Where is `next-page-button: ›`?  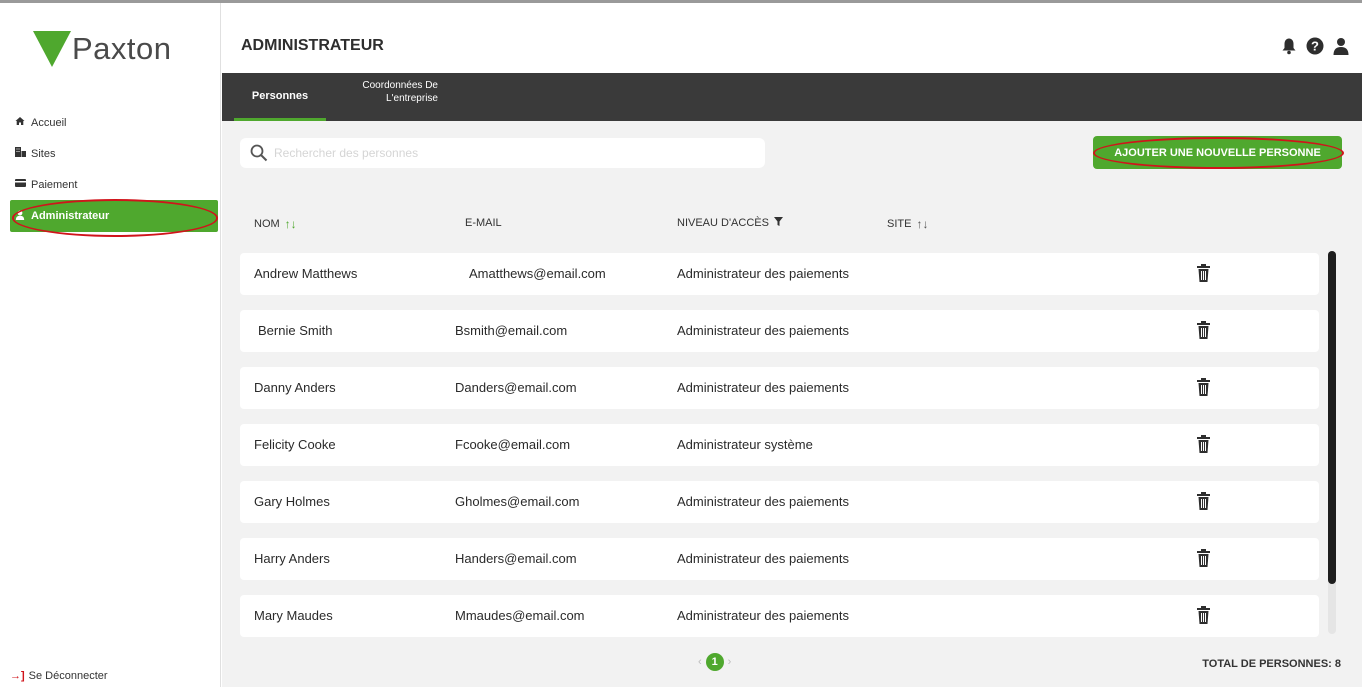
next-page-button: › is located at coordinates (730, 662).